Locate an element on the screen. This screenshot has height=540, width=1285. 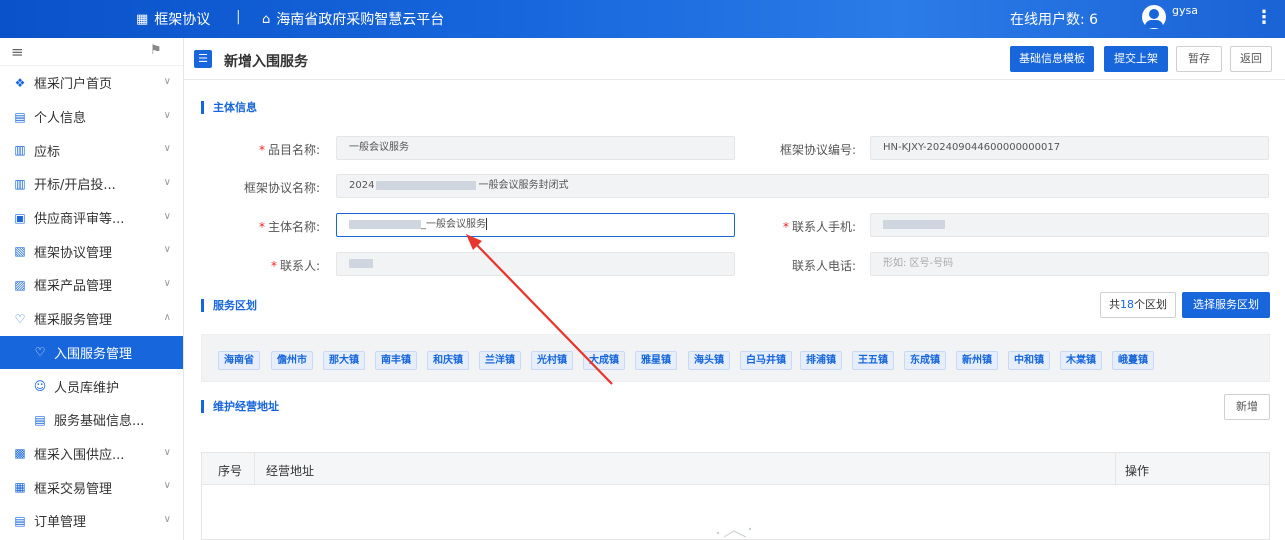
contact-phone-label: 联系人电话: is located at coordinates (823, 266).